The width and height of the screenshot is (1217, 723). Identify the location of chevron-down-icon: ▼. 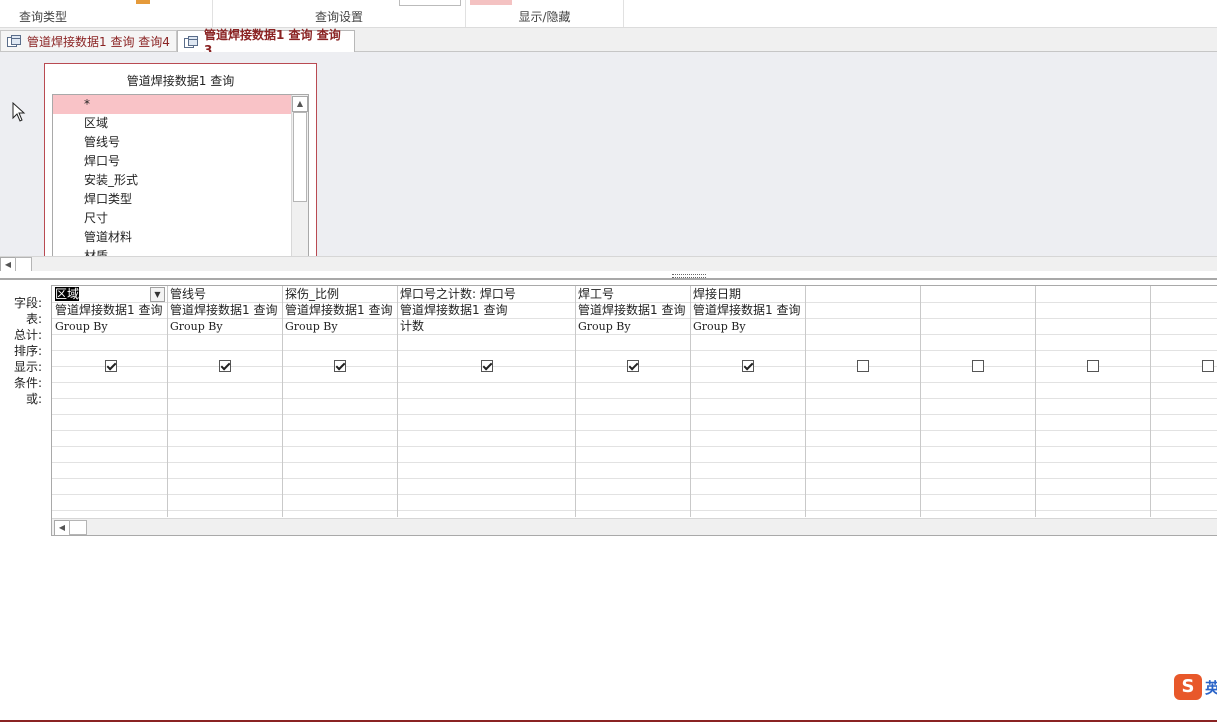
(157, 294).